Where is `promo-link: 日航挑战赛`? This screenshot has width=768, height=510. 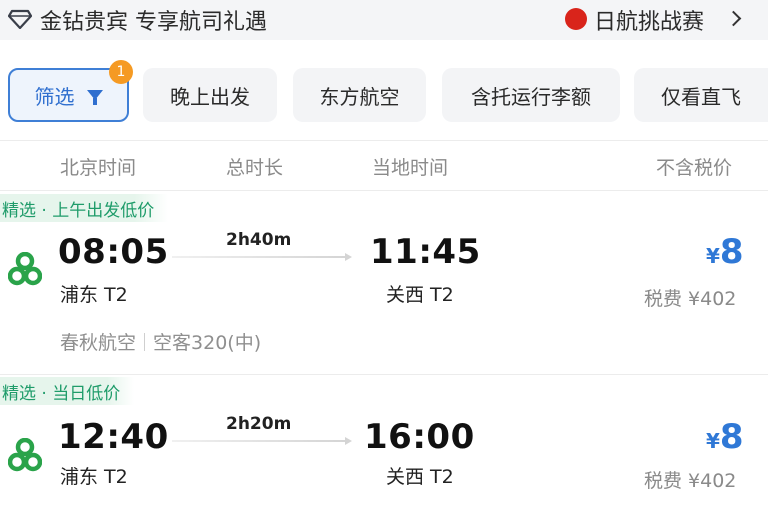 promo-link: 日航挑战赛 is located at coordinates (649, 20).